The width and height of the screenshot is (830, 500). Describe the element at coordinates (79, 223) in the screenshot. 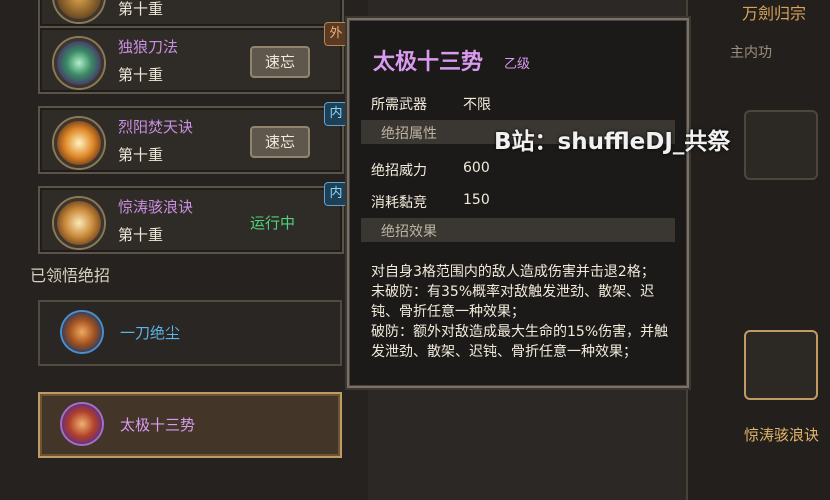

I see `wave-icon` at that location.